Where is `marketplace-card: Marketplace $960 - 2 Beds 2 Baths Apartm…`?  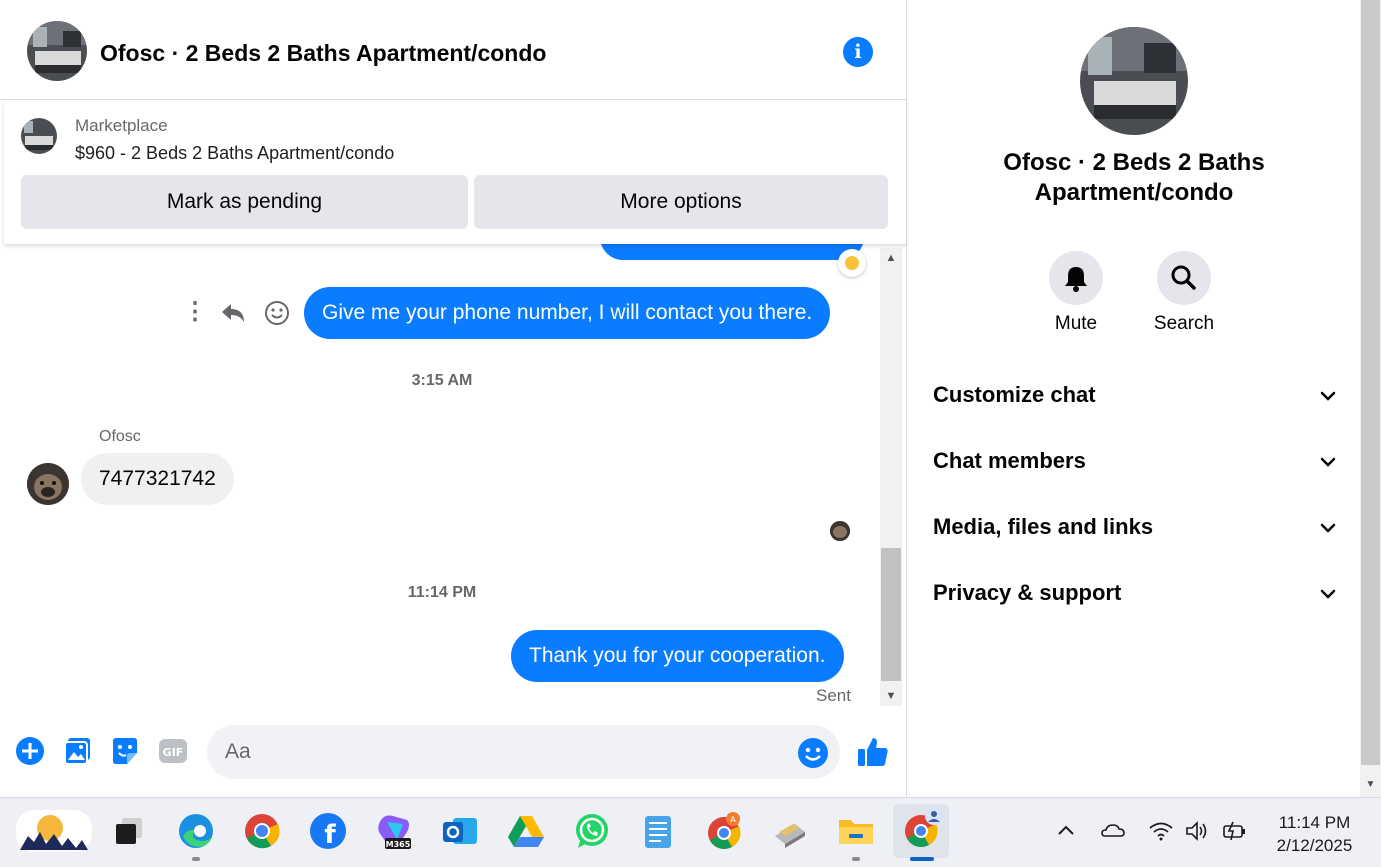 marketplace-card: Marketplace $960 - 2 Beds 2 Baths Apartm… is located at coordinates (455, 172).